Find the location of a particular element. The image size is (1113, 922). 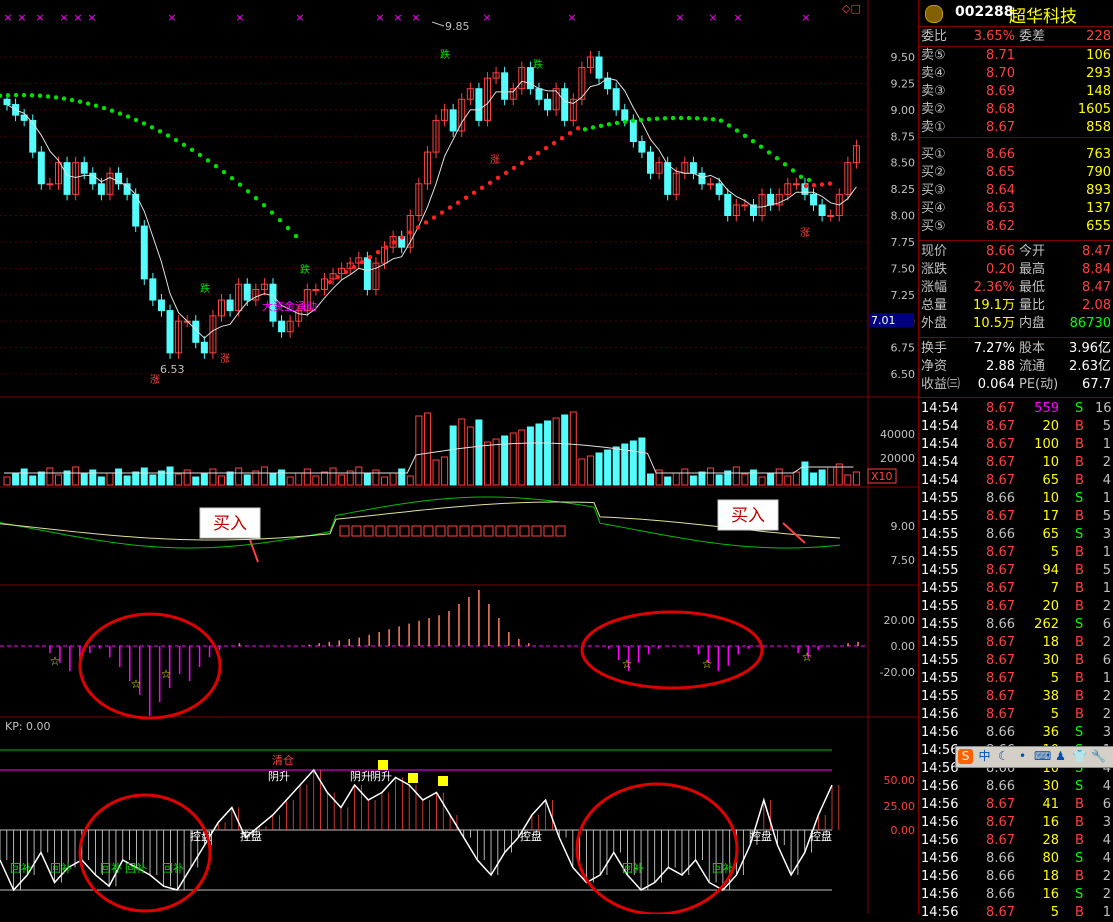

stat-value: 2.63亿 is located at coordinates (1090, 366).